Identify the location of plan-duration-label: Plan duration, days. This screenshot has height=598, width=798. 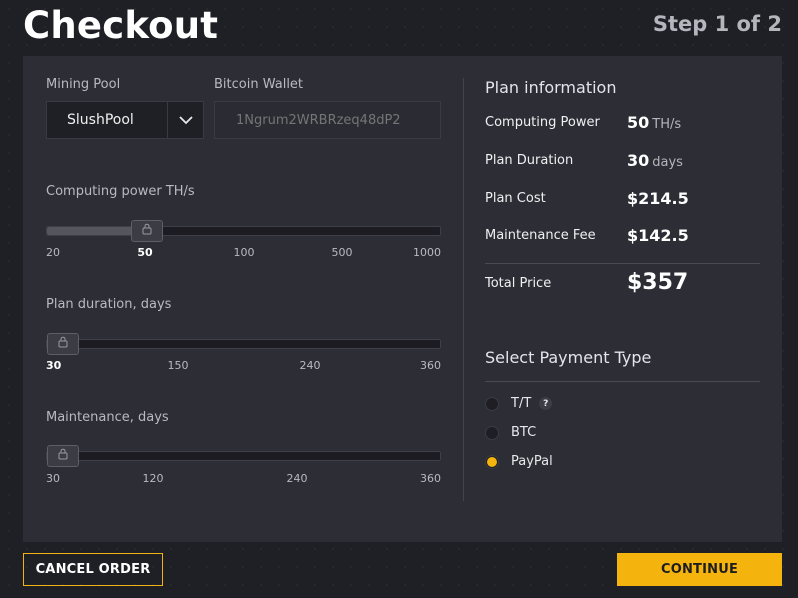
(109, 304).